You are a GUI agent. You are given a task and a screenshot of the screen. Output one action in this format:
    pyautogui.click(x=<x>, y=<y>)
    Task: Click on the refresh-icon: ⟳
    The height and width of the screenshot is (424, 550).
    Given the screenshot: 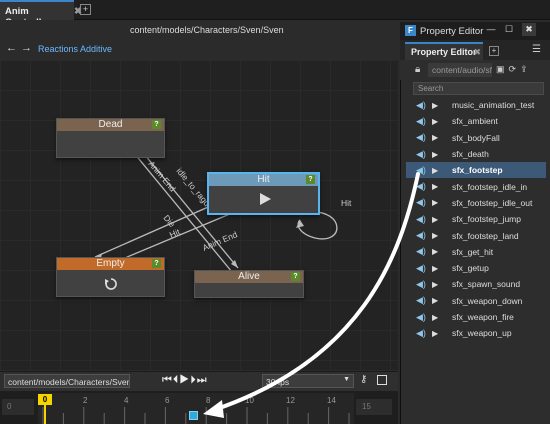 What is the action you would take?
    pyautogui.click(x=515, y=69)
    